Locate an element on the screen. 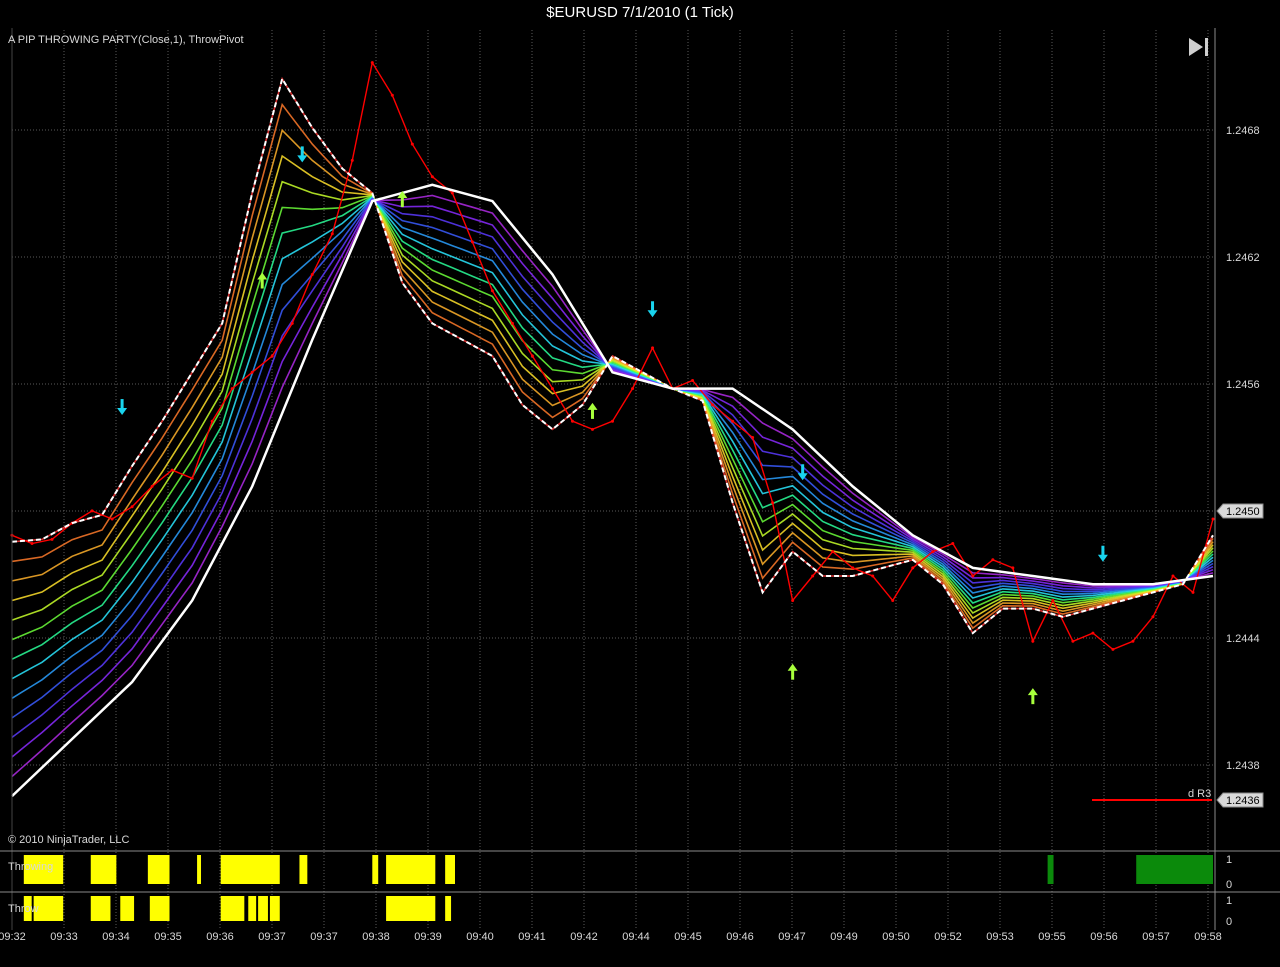 The image size is (1280, 967). x-tick-label: 09:32 is located at coordinates (13, 937).